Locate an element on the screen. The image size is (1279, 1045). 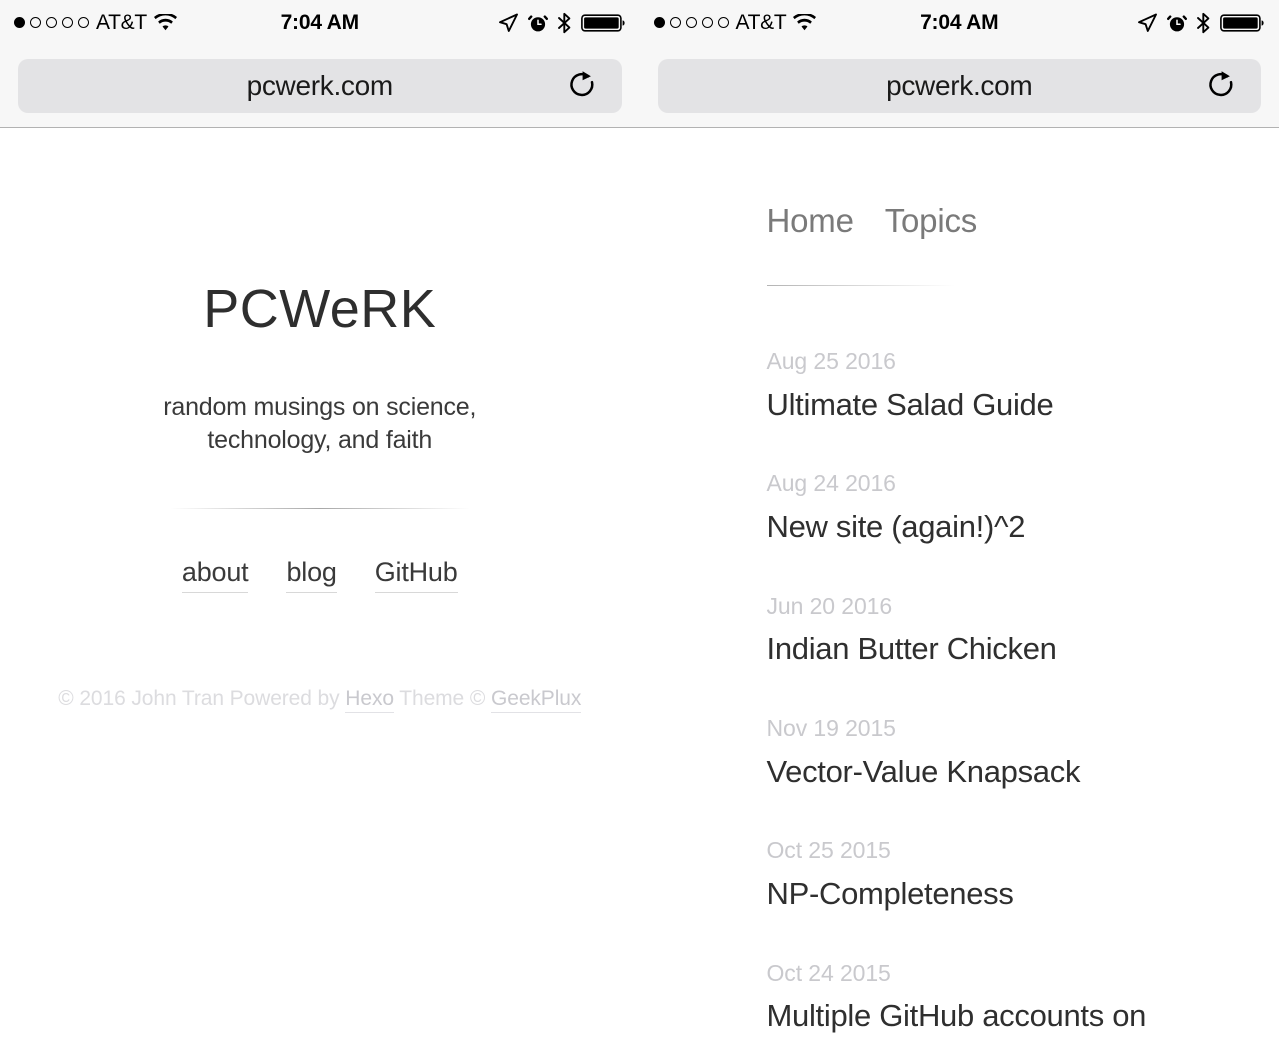
post-title-link: Ultimate Salad Guide is located at coordinates (957, 405).